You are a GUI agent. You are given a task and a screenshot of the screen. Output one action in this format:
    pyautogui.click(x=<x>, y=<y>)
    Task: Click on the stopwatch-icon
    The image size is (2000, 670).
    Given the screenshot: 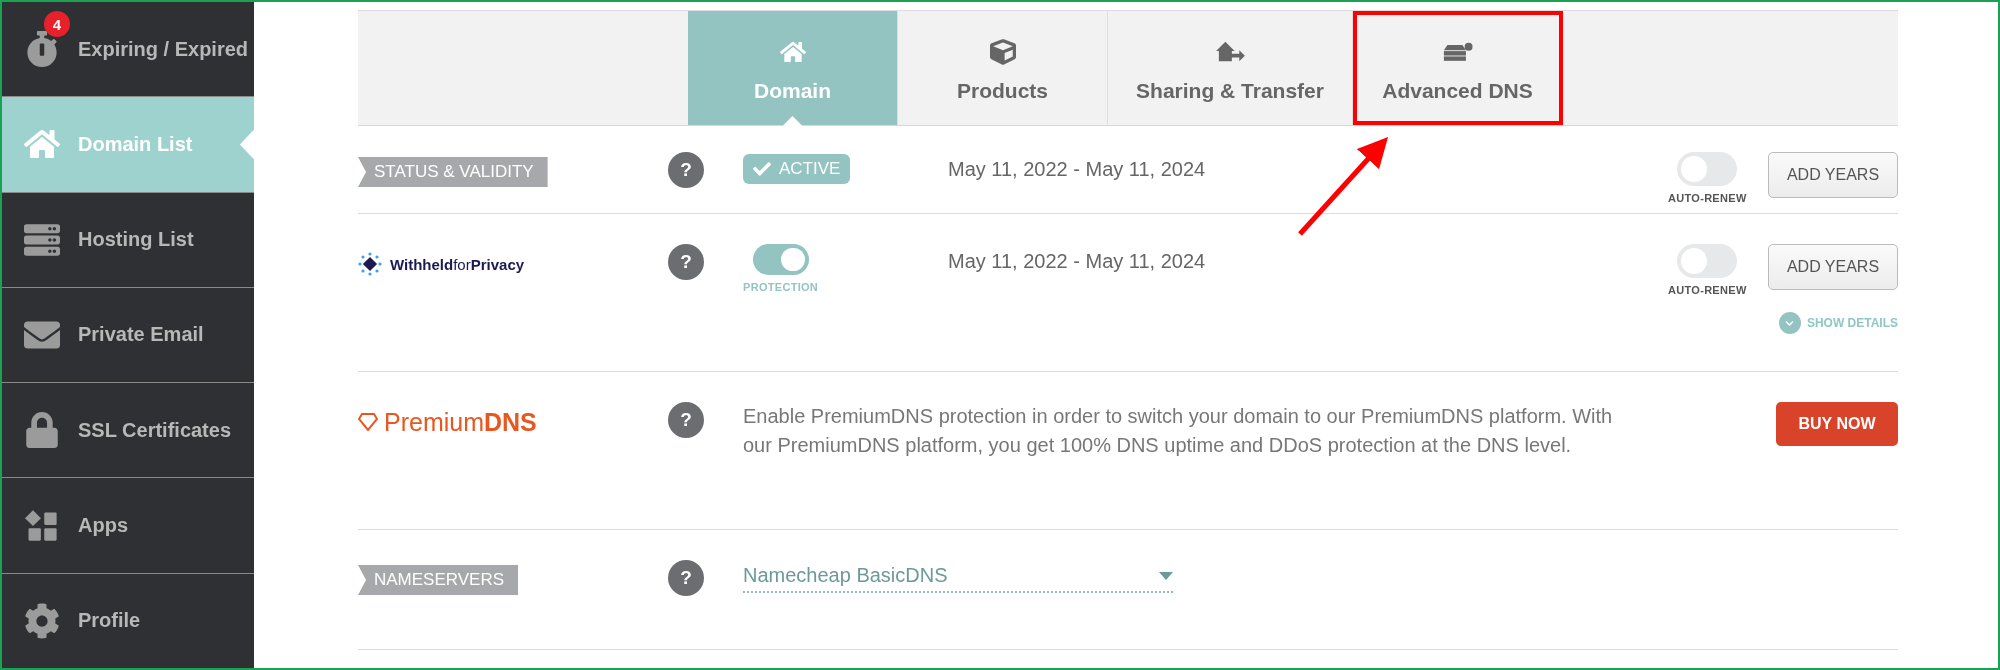 What is the action you would take?
    pyautogui.click(x=42, y=49)
    